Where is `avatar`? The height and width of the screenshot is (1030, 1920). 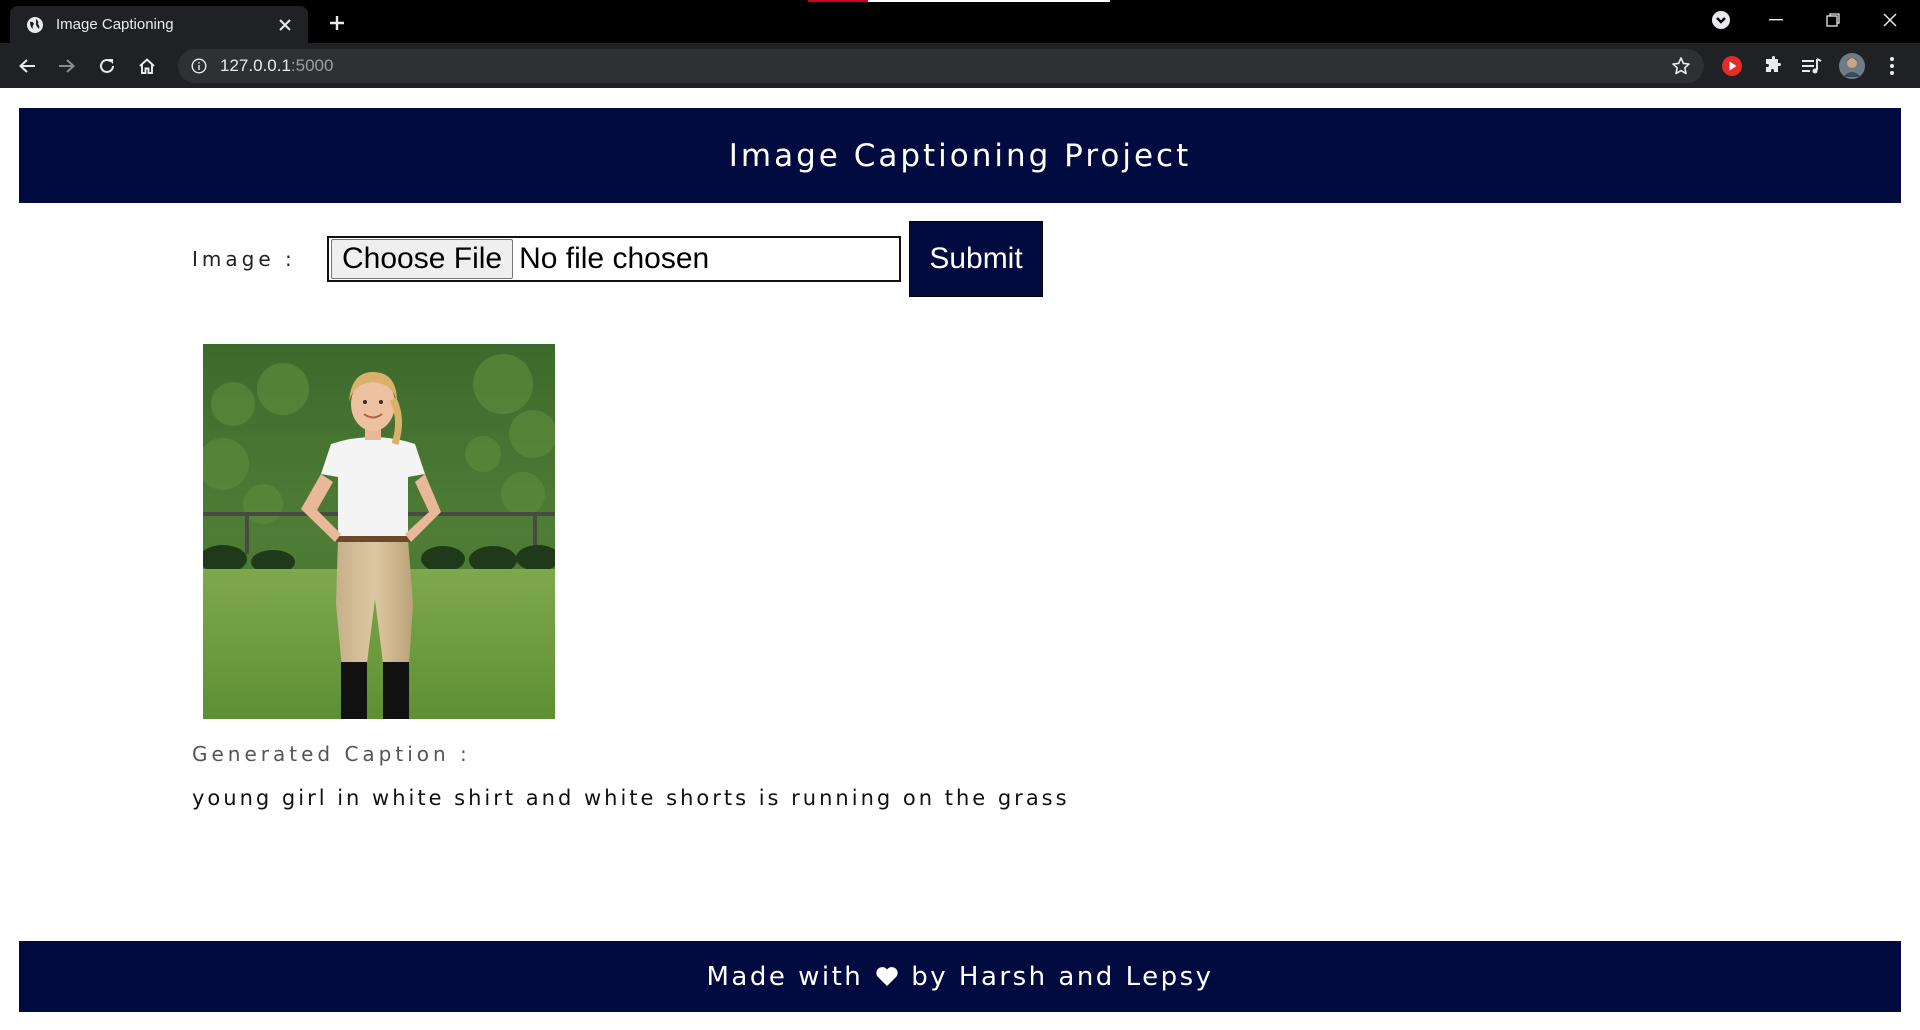 avatar is located at coordinates (1852, 66).